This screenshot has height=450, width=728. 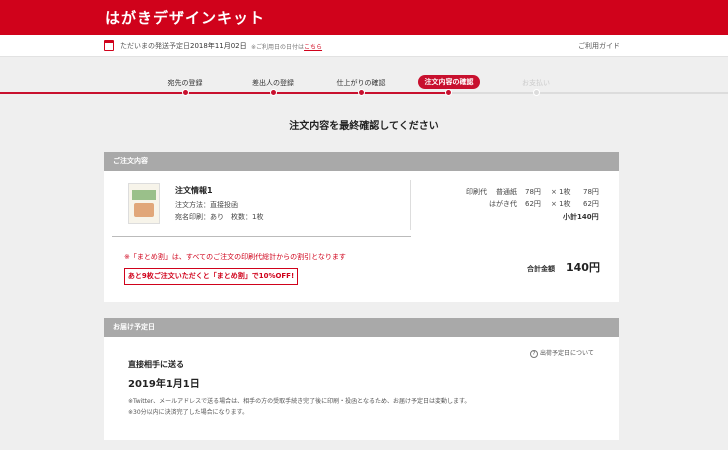 What do you see at coordinates (219, 217) in the screenshot?
I see `order-options: 宛名印刷：あり 枚数：1枚` at bounding box center [219, 217].